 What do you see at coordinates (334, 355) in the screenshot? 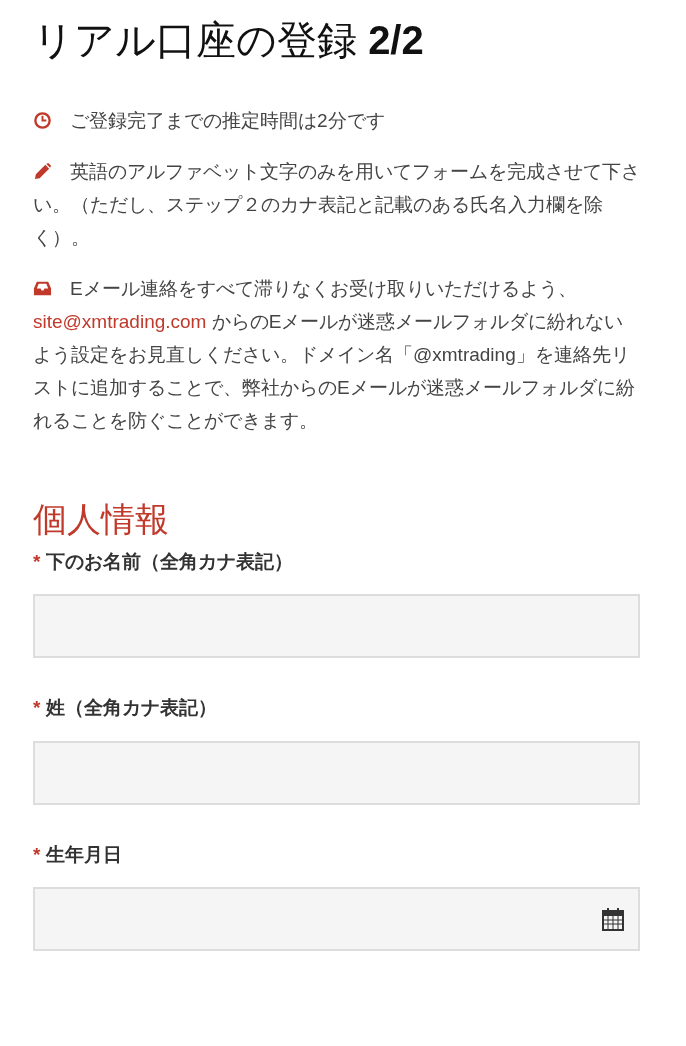
I see `note-text: Eメール連絡をすべて滞りなくお受け取りいただけるよう、 site@xmtrading.com からのEメールが迷惑メールフォルダに紛れないよう設定をお見直しください。ドメイン名「@xmtrading」を連絡先リストに追加することで、弊社からのEメールが迷惑メールフォルダに紛れることを防ぐことができます。` at bounding box center [334, 355].